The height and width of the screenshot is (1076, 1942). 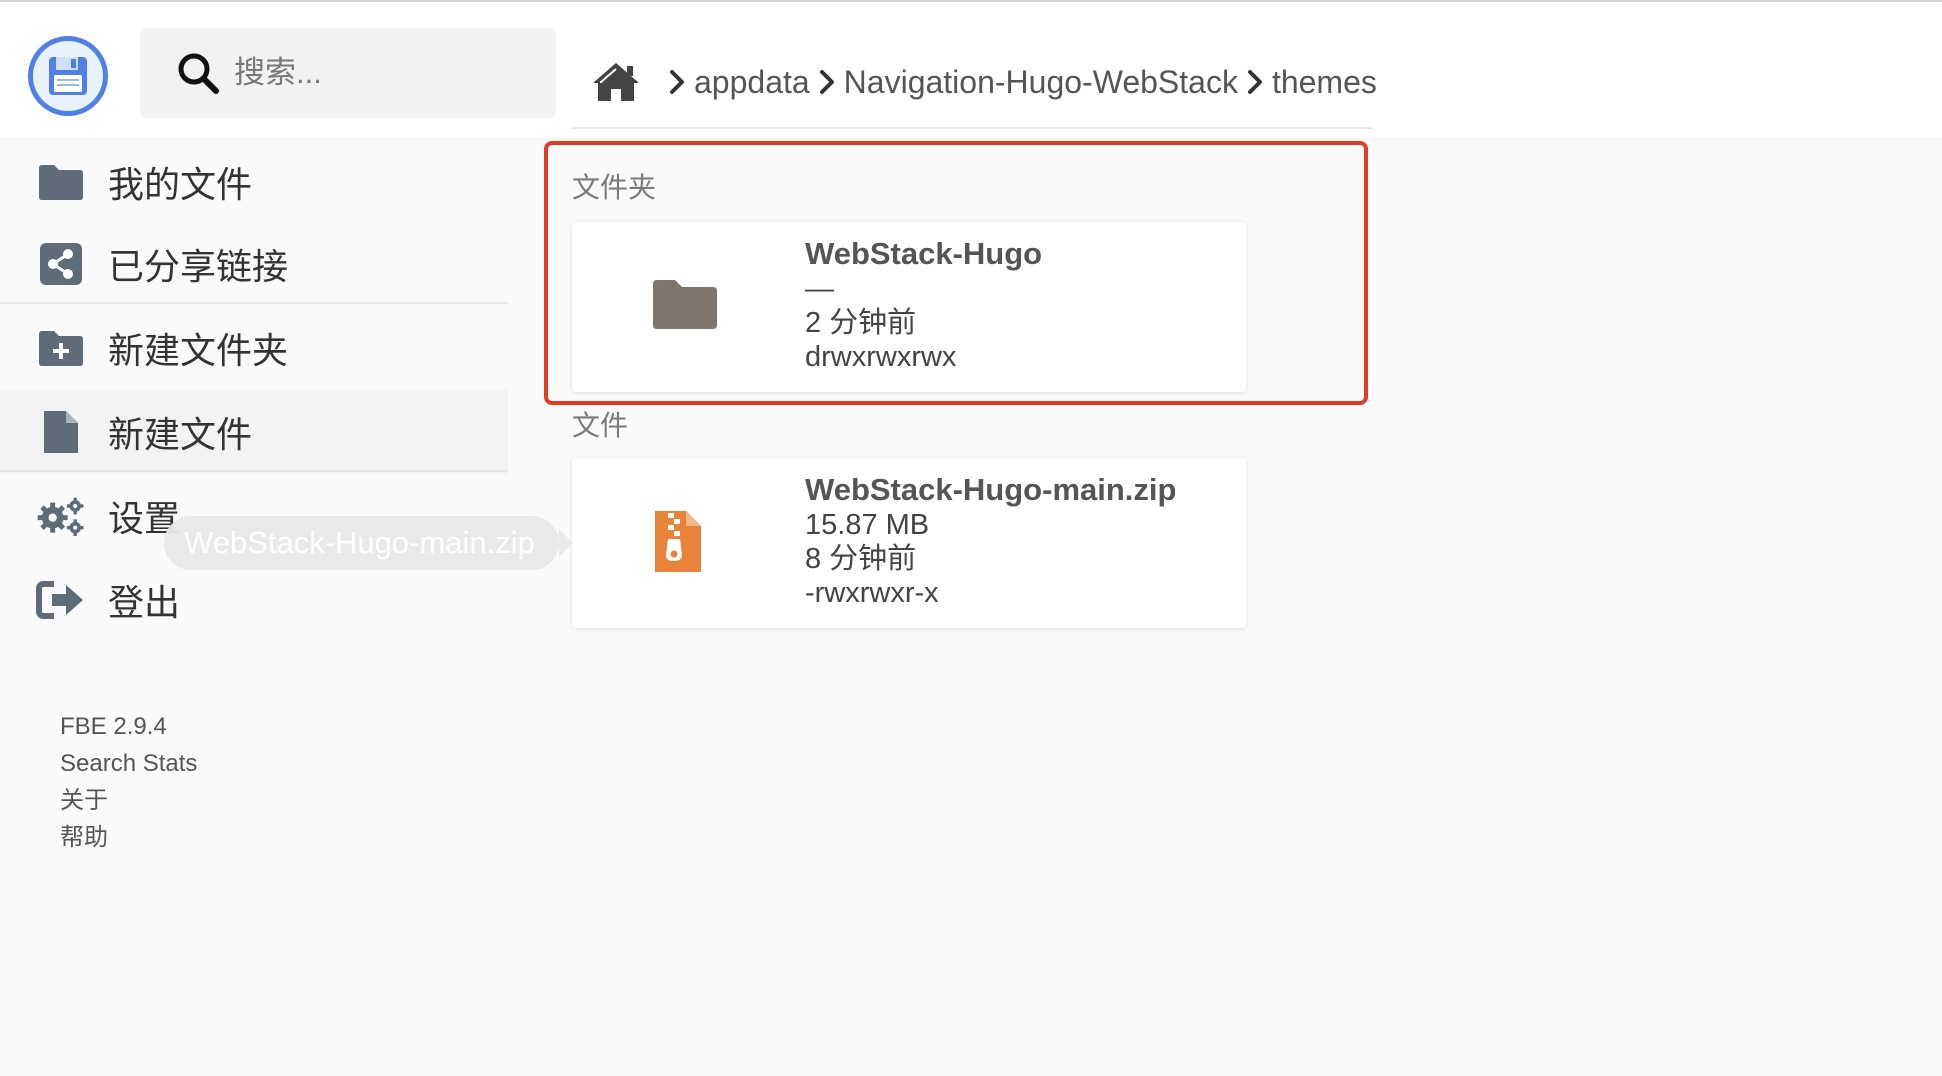 What do you see at coordinates (972, 128) in the screenshot?
I see `breadcrumb-divider` at bounding box center [972, 128].